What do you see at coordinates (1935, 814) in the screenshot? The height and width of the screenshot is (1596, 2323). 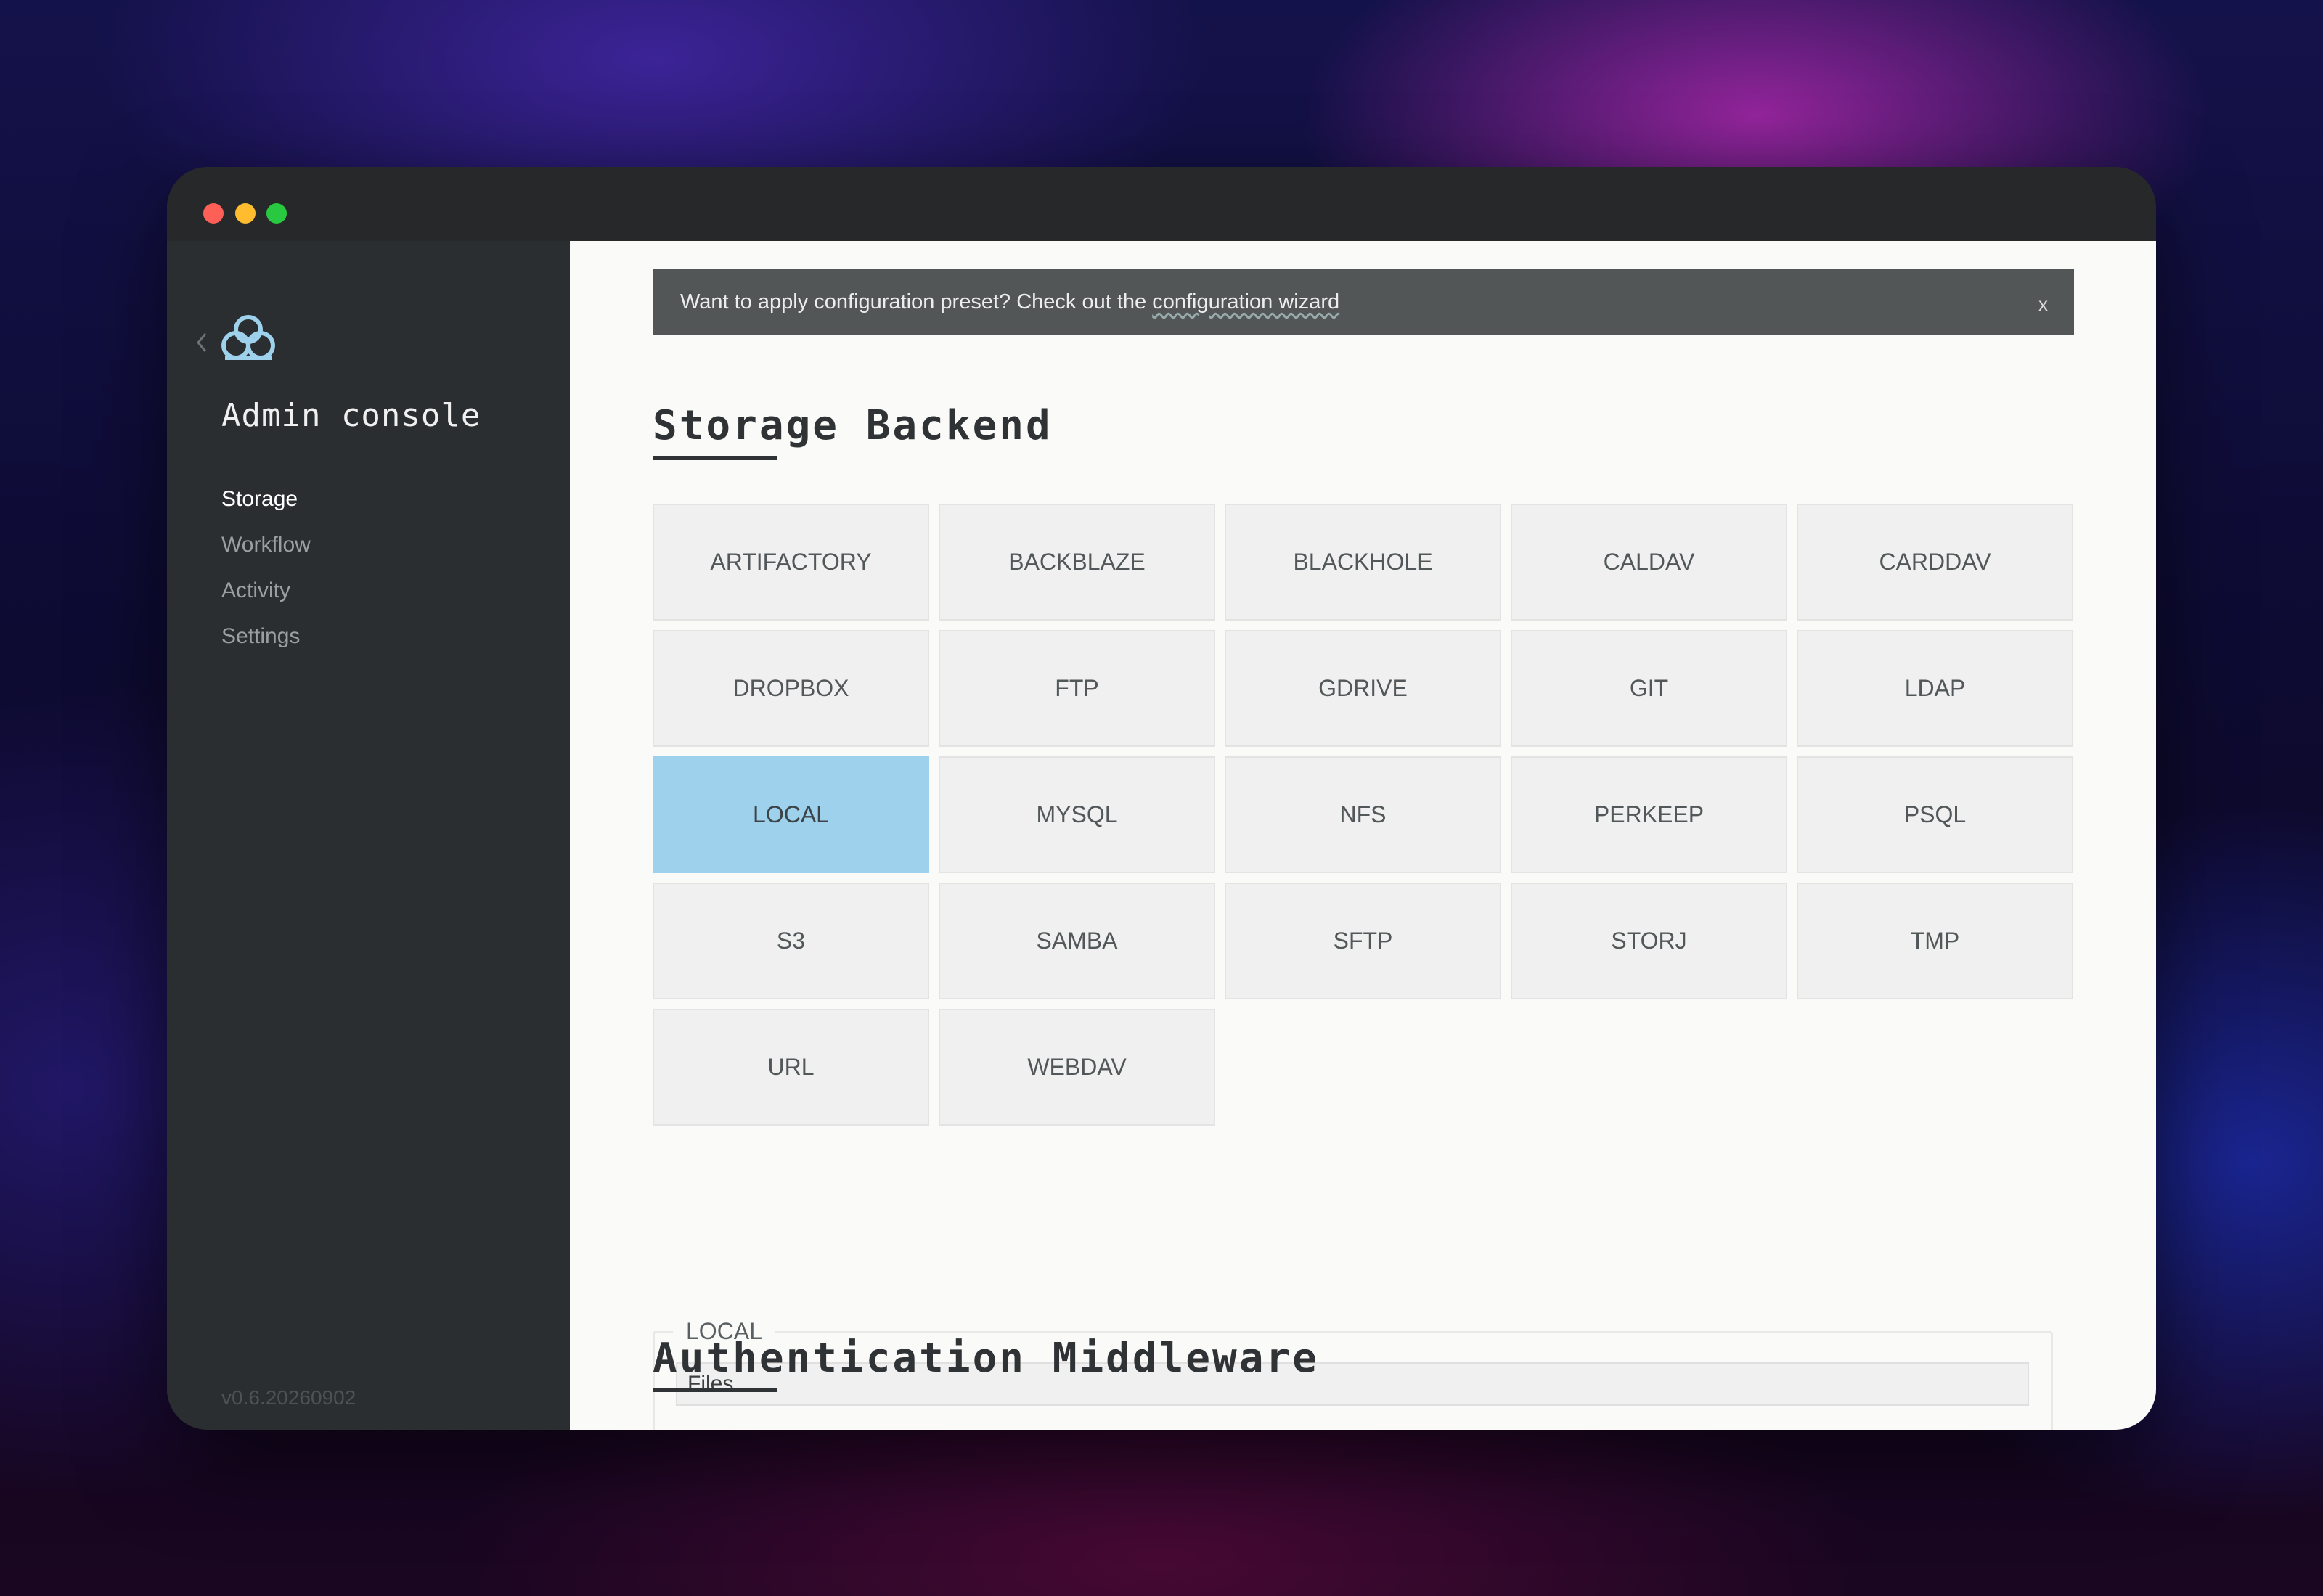 I see `backend-psql-button: PSQL` at bounding box center [1935, 814].